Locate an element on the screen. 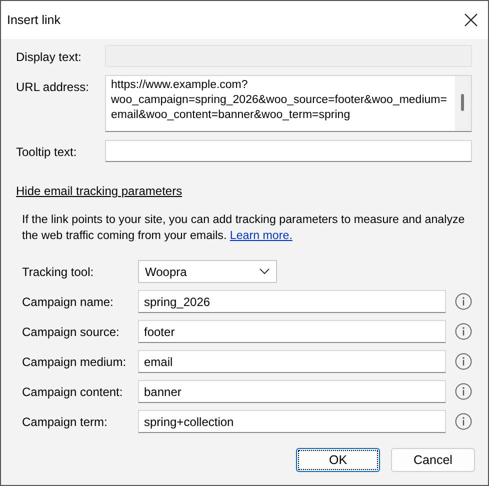  scrollbar is located at coordinates (463, 103).